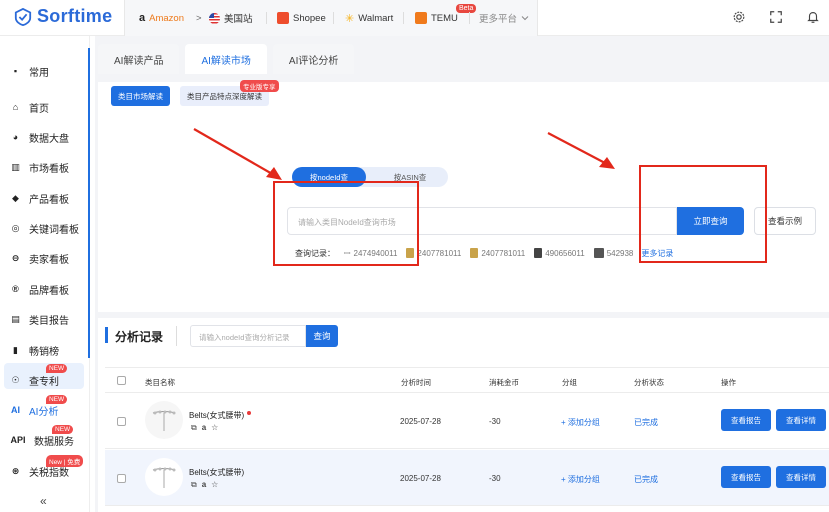 Image resolution: width=829 pixels, height=512 pixels. I want to click on sidebar-item-favorites: ▪ 常用, so click(29, 71).